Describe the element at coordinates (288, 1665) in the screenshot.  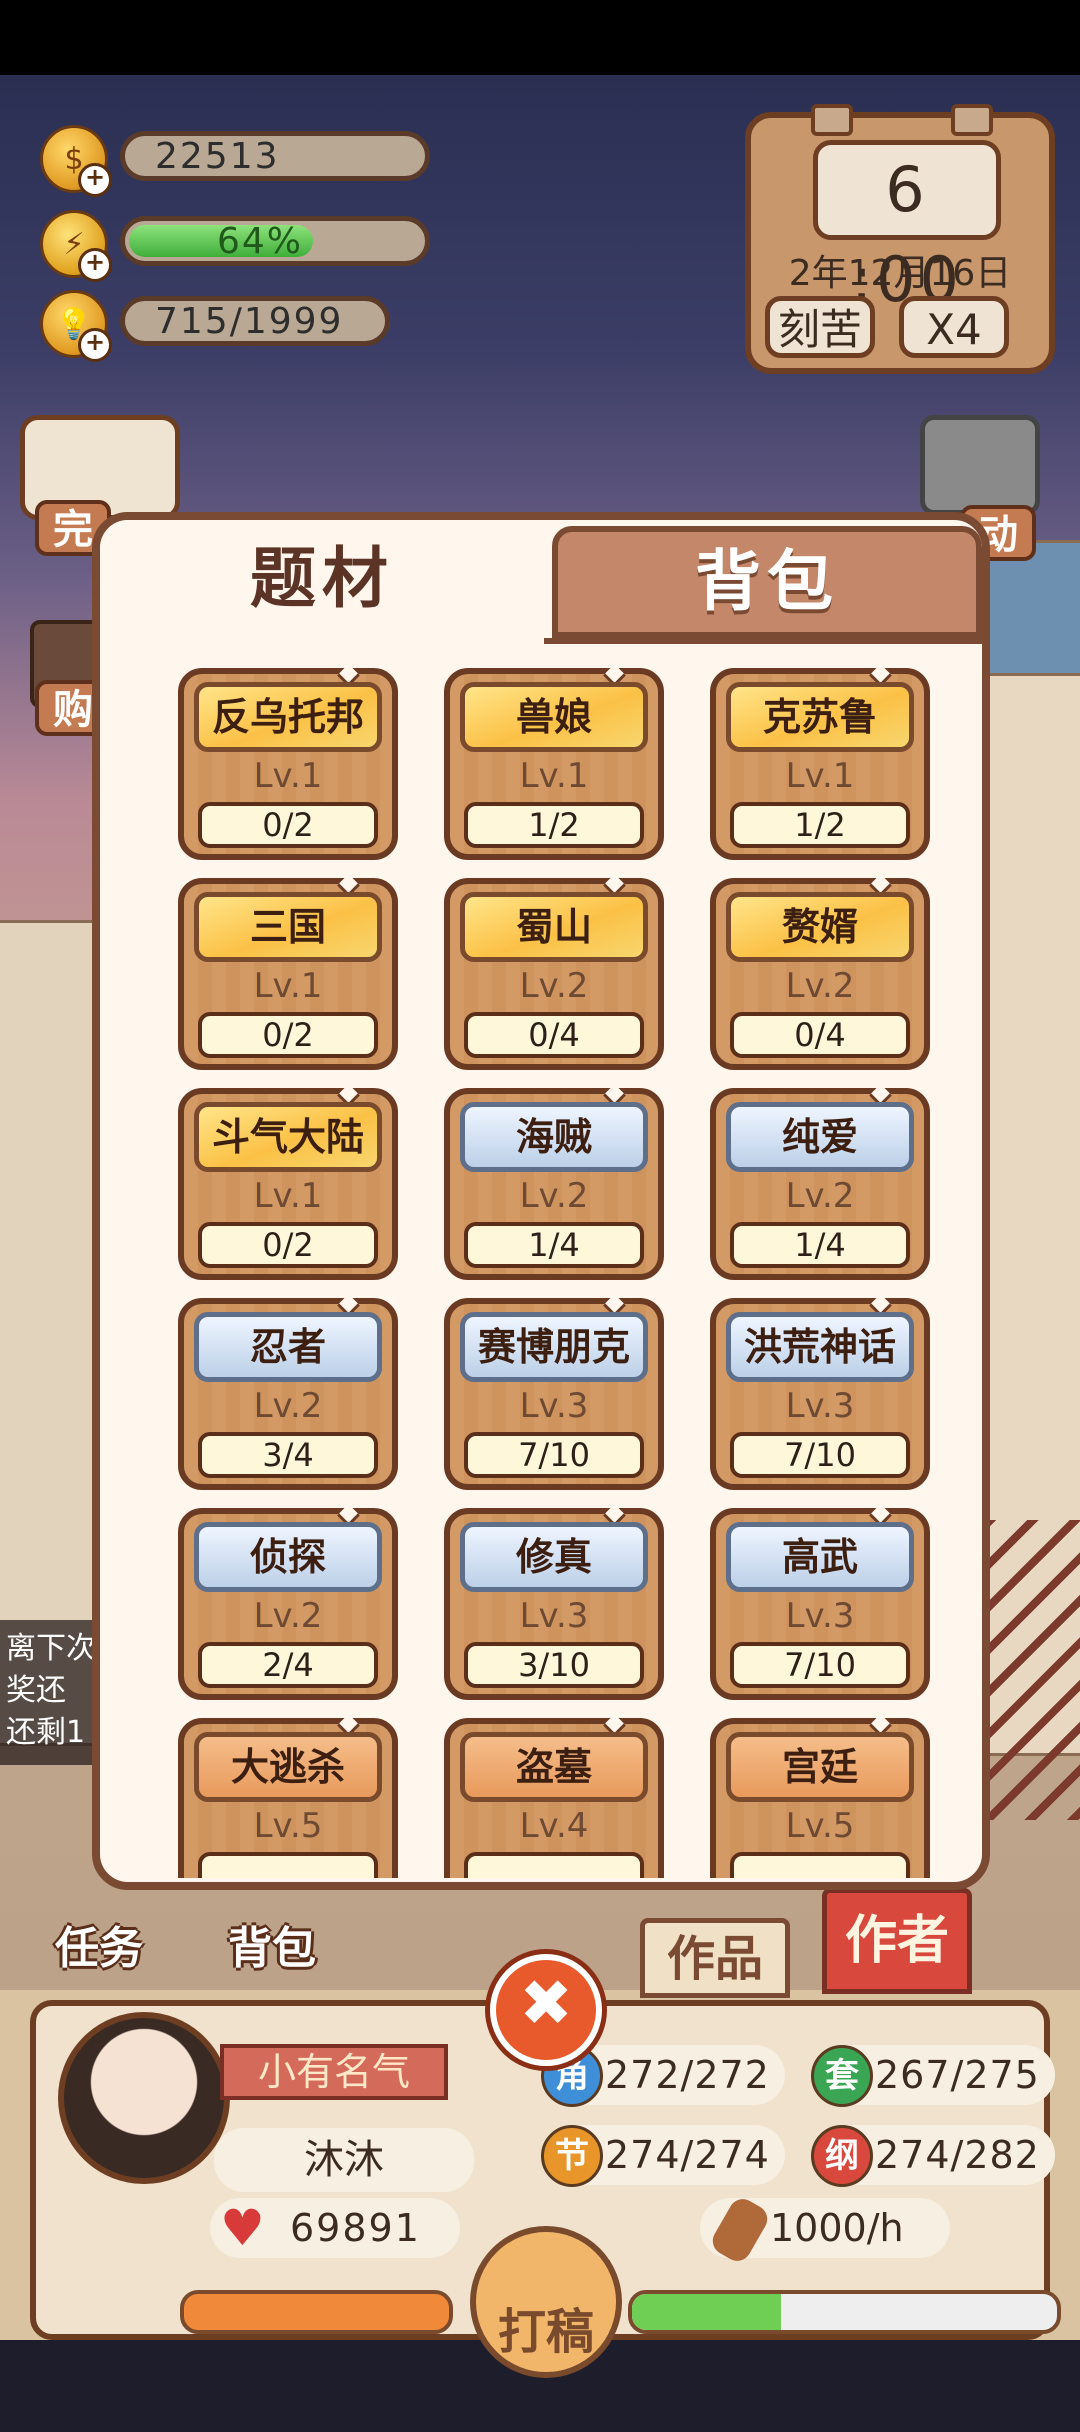
I see `genre-progress: 2/4` at that location.